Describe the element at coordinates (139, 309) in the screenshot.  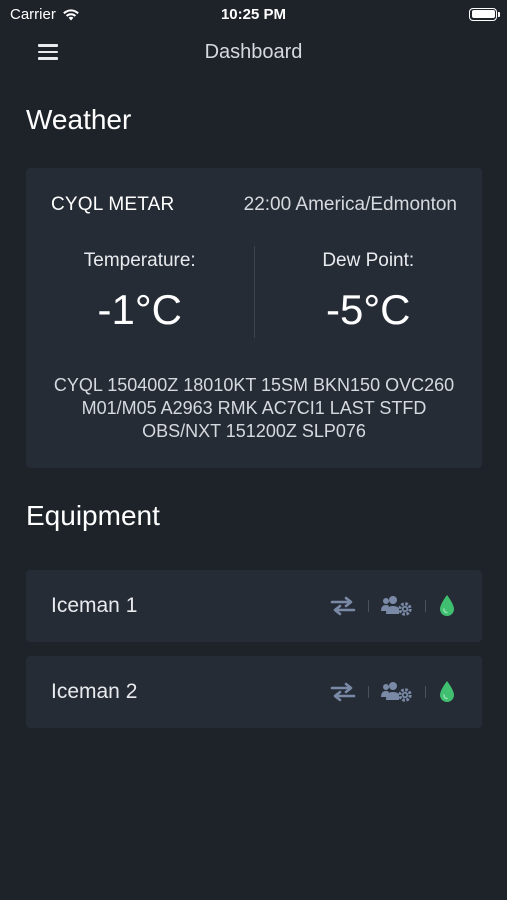
I see `temperature-value: -1°C` at that location.